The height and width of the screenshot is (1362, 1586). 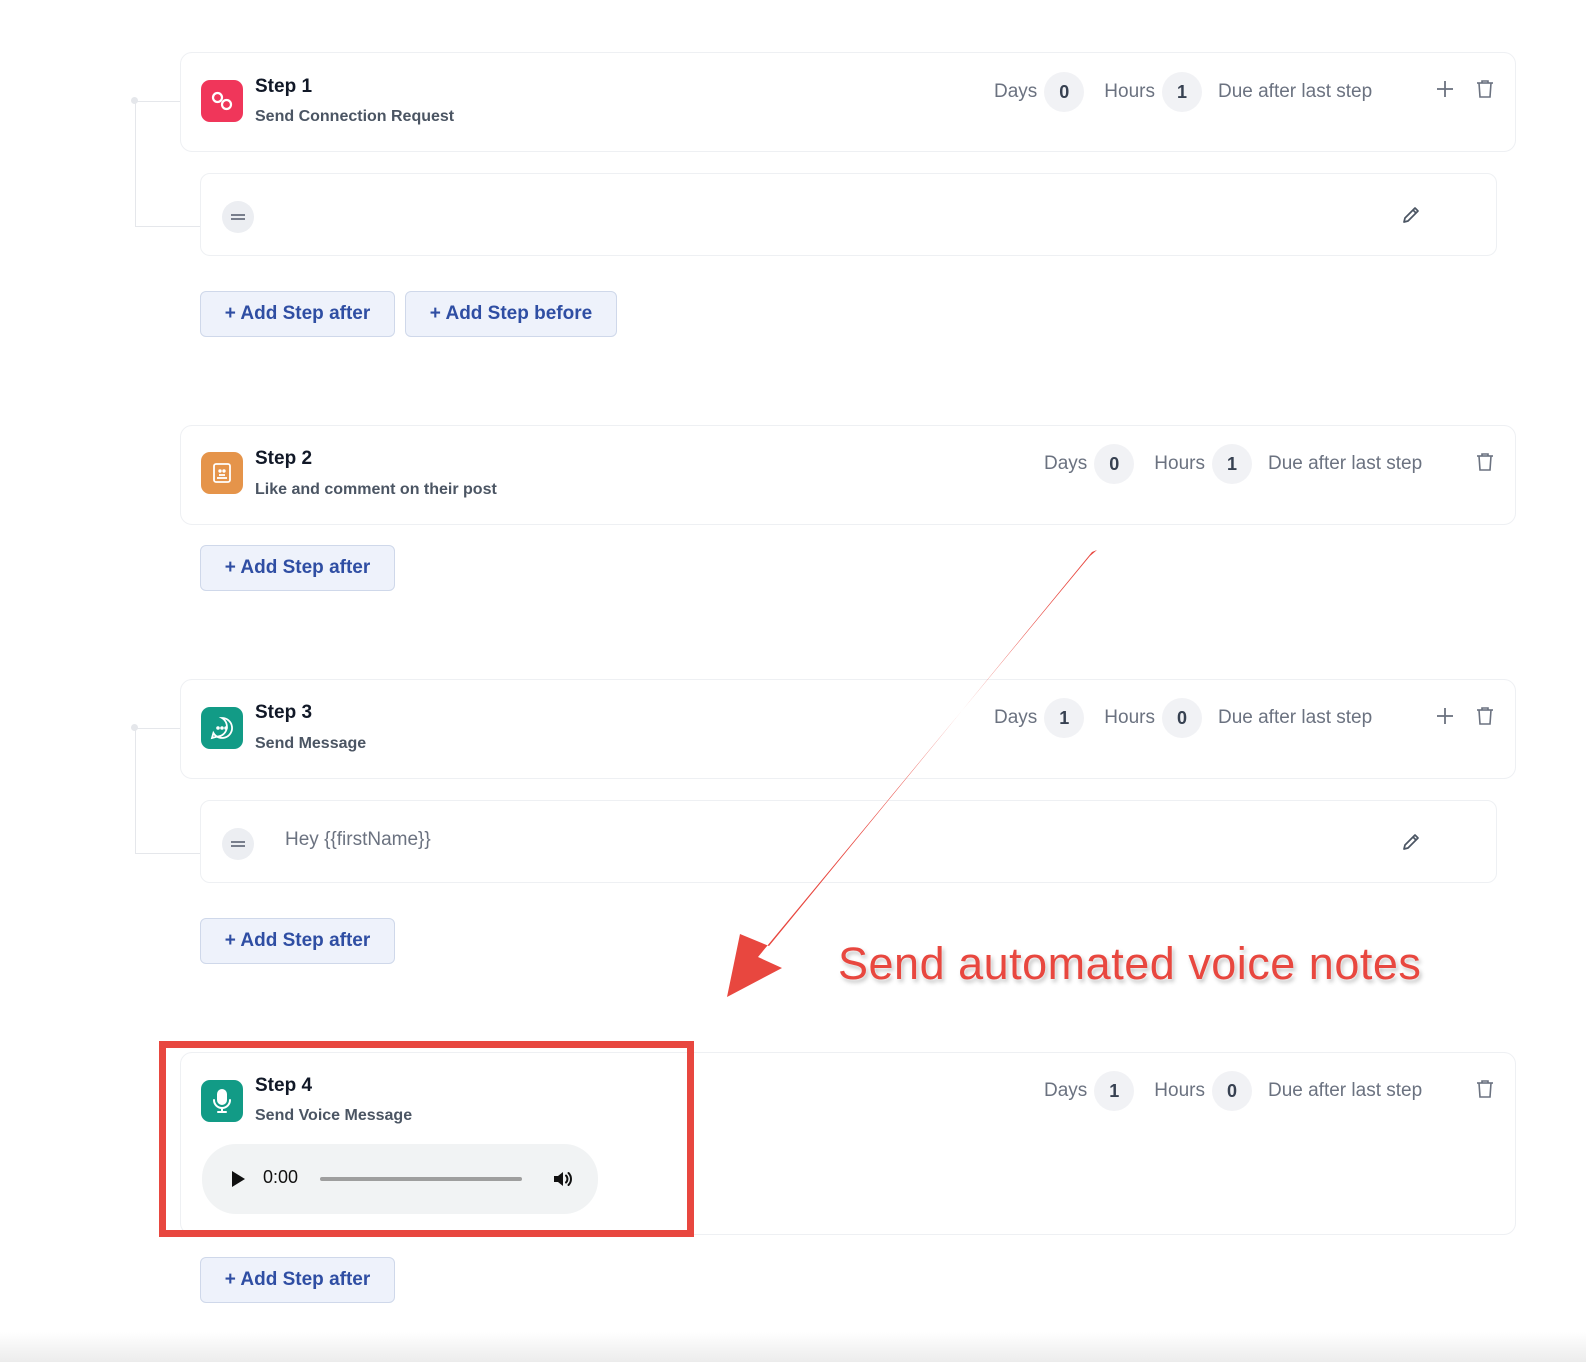 I want to click on annotation-text: Send automated voice notes, so click(x=1130, y=963).